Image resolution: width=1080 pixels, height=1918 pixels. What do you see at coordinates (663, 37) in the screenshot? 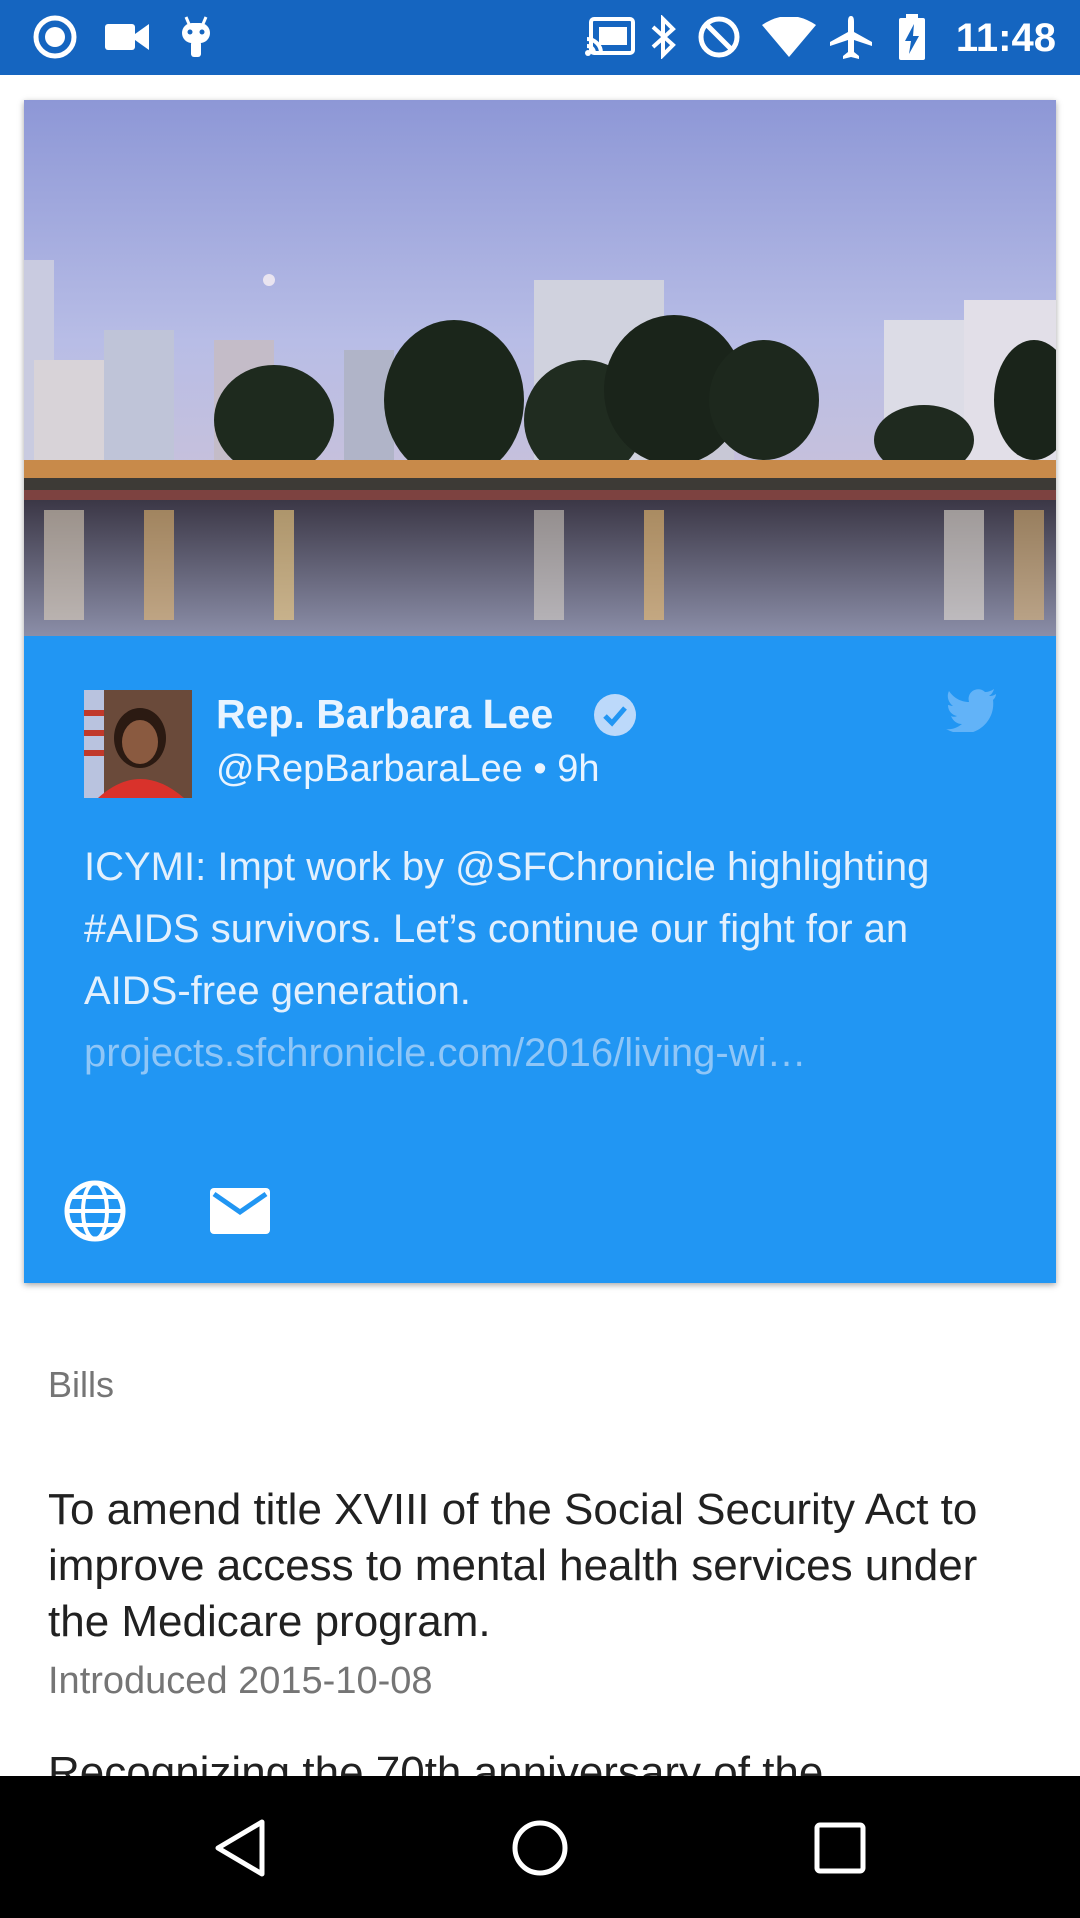
I see `bluetooth-icon` at bounding box center [663, 37].